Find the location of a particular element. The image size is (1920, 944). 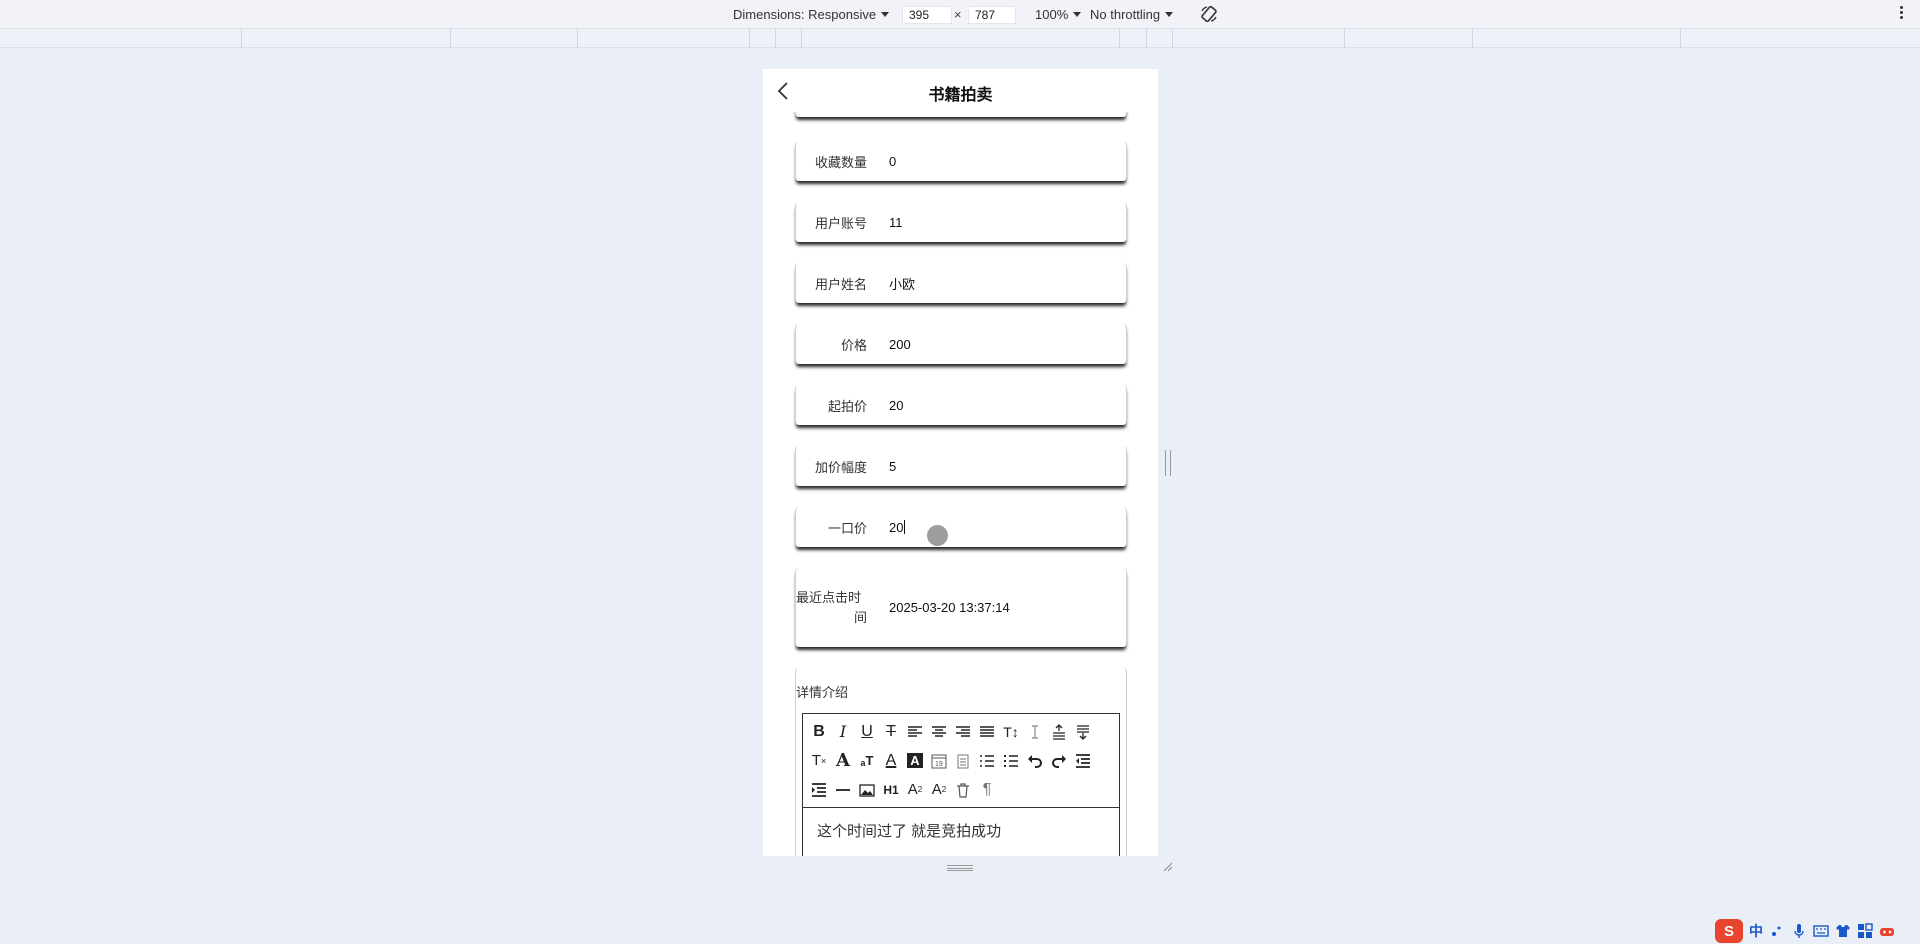

zoom-dropdown: 100% is located at coordinates (1058, 14).